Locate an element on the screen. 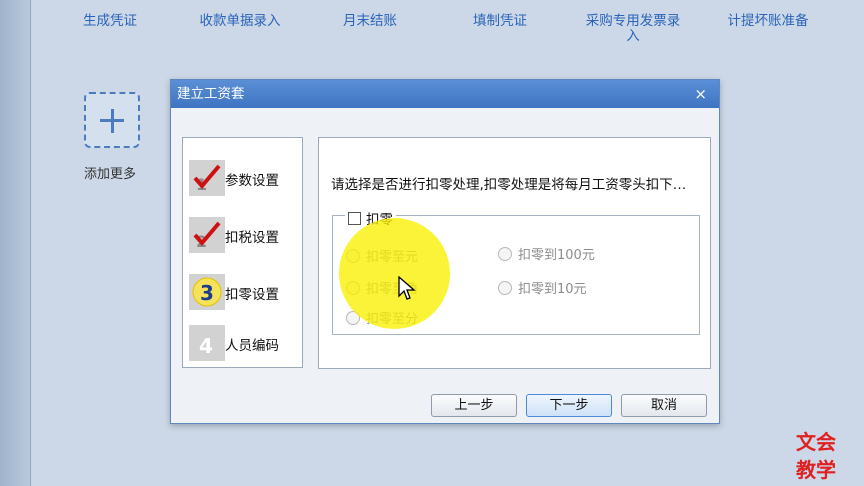 This screenshot has height=486, width=864. current-step-icon: 3 is located at coordinates (207, 292).